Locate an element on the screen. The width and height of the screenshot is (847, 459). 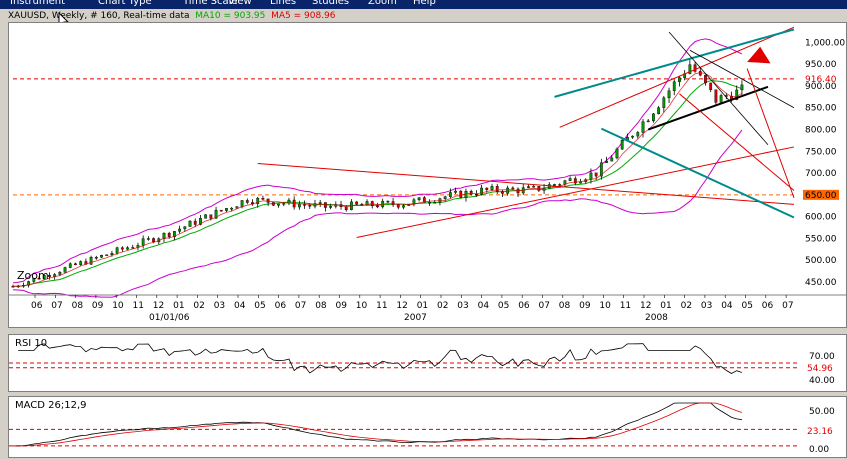
price-tick: 750.00 is located at coordinates (821, 152).